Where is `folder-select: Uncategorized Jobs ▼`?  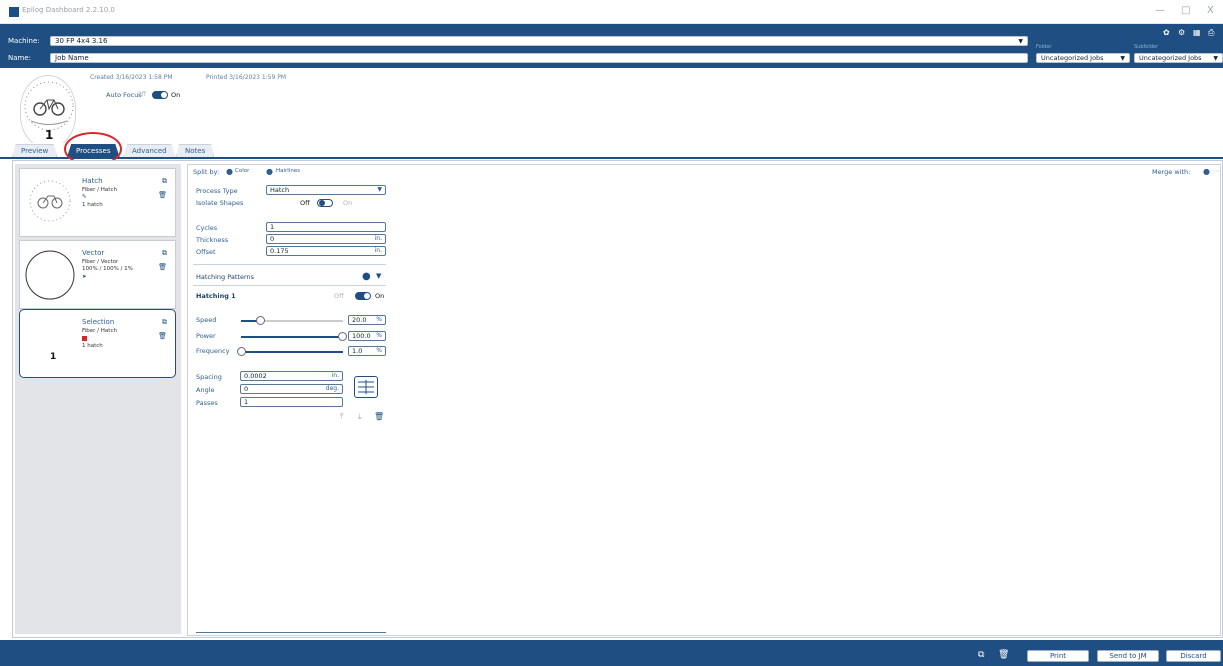
folder-select: Uncategorized Jobs ▼ is located at coordinates (1083, 58).